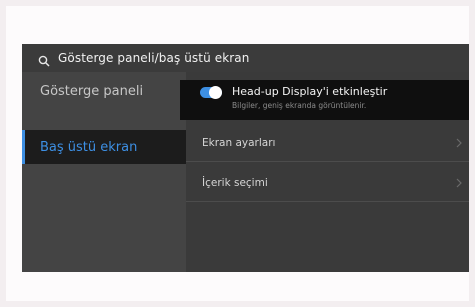  I want to click on list-item-label: İçerik seçimi, so click(235, 183).